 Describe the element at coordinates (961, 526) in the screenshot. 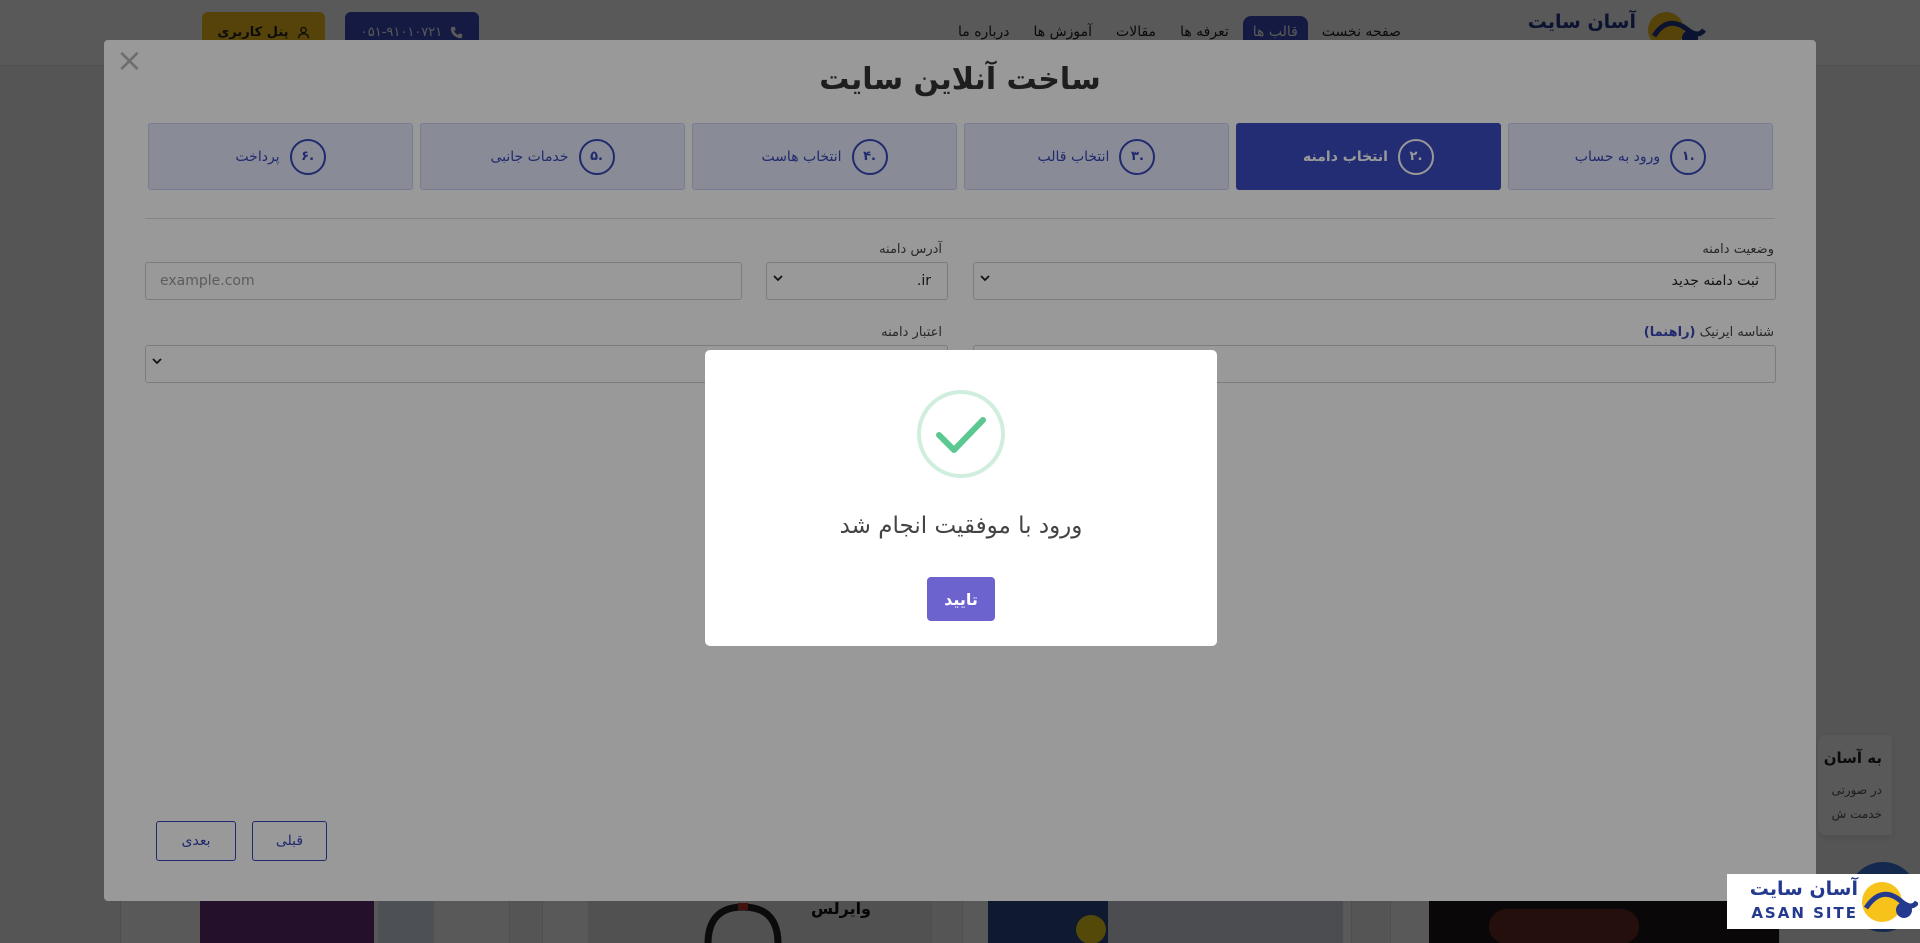

I see `success-message: ورود با موفقیت انجام شد` at that location.